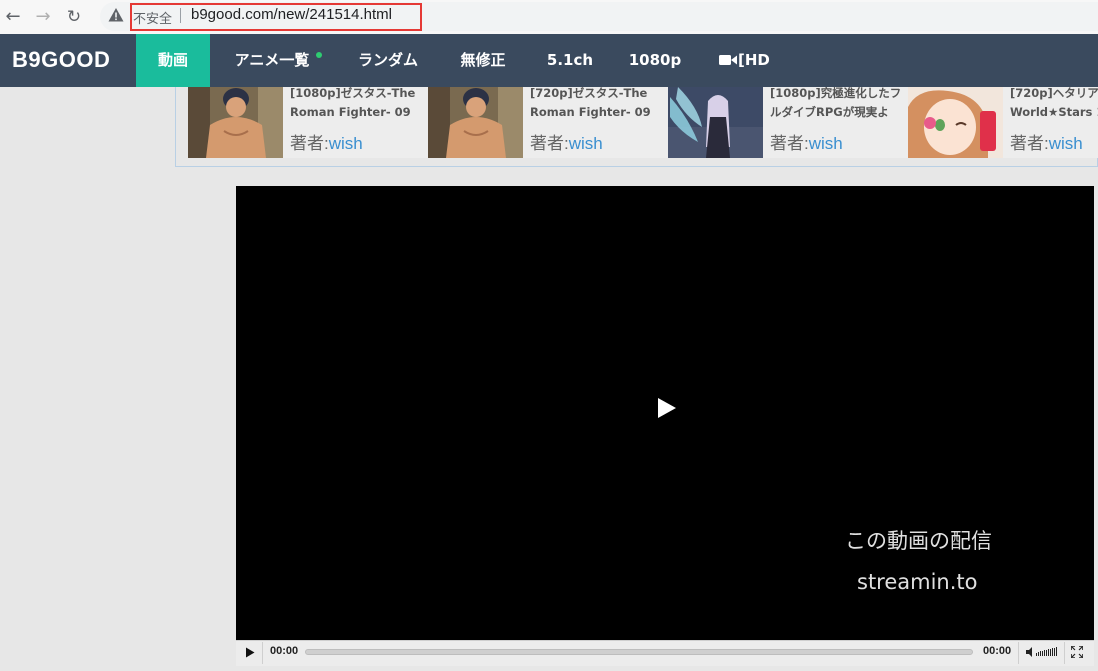 The image size is (1098, 671). I want to click on thumbnail-title: [1080p]ゼスタス-The Roman Fighter- 09, so click(359, 104).